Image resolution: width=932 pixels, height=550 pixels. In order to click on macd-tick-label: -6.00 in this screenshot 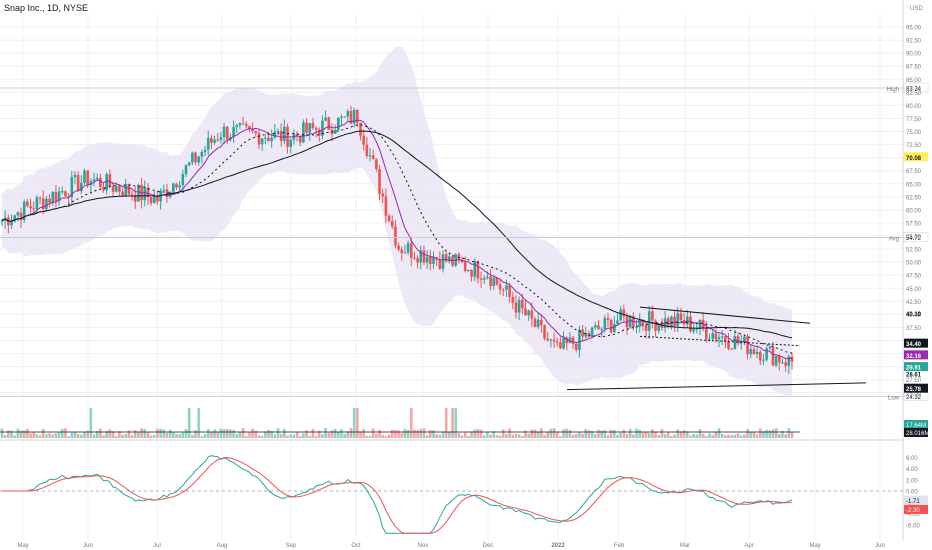, I will do `click(913, 526)`.